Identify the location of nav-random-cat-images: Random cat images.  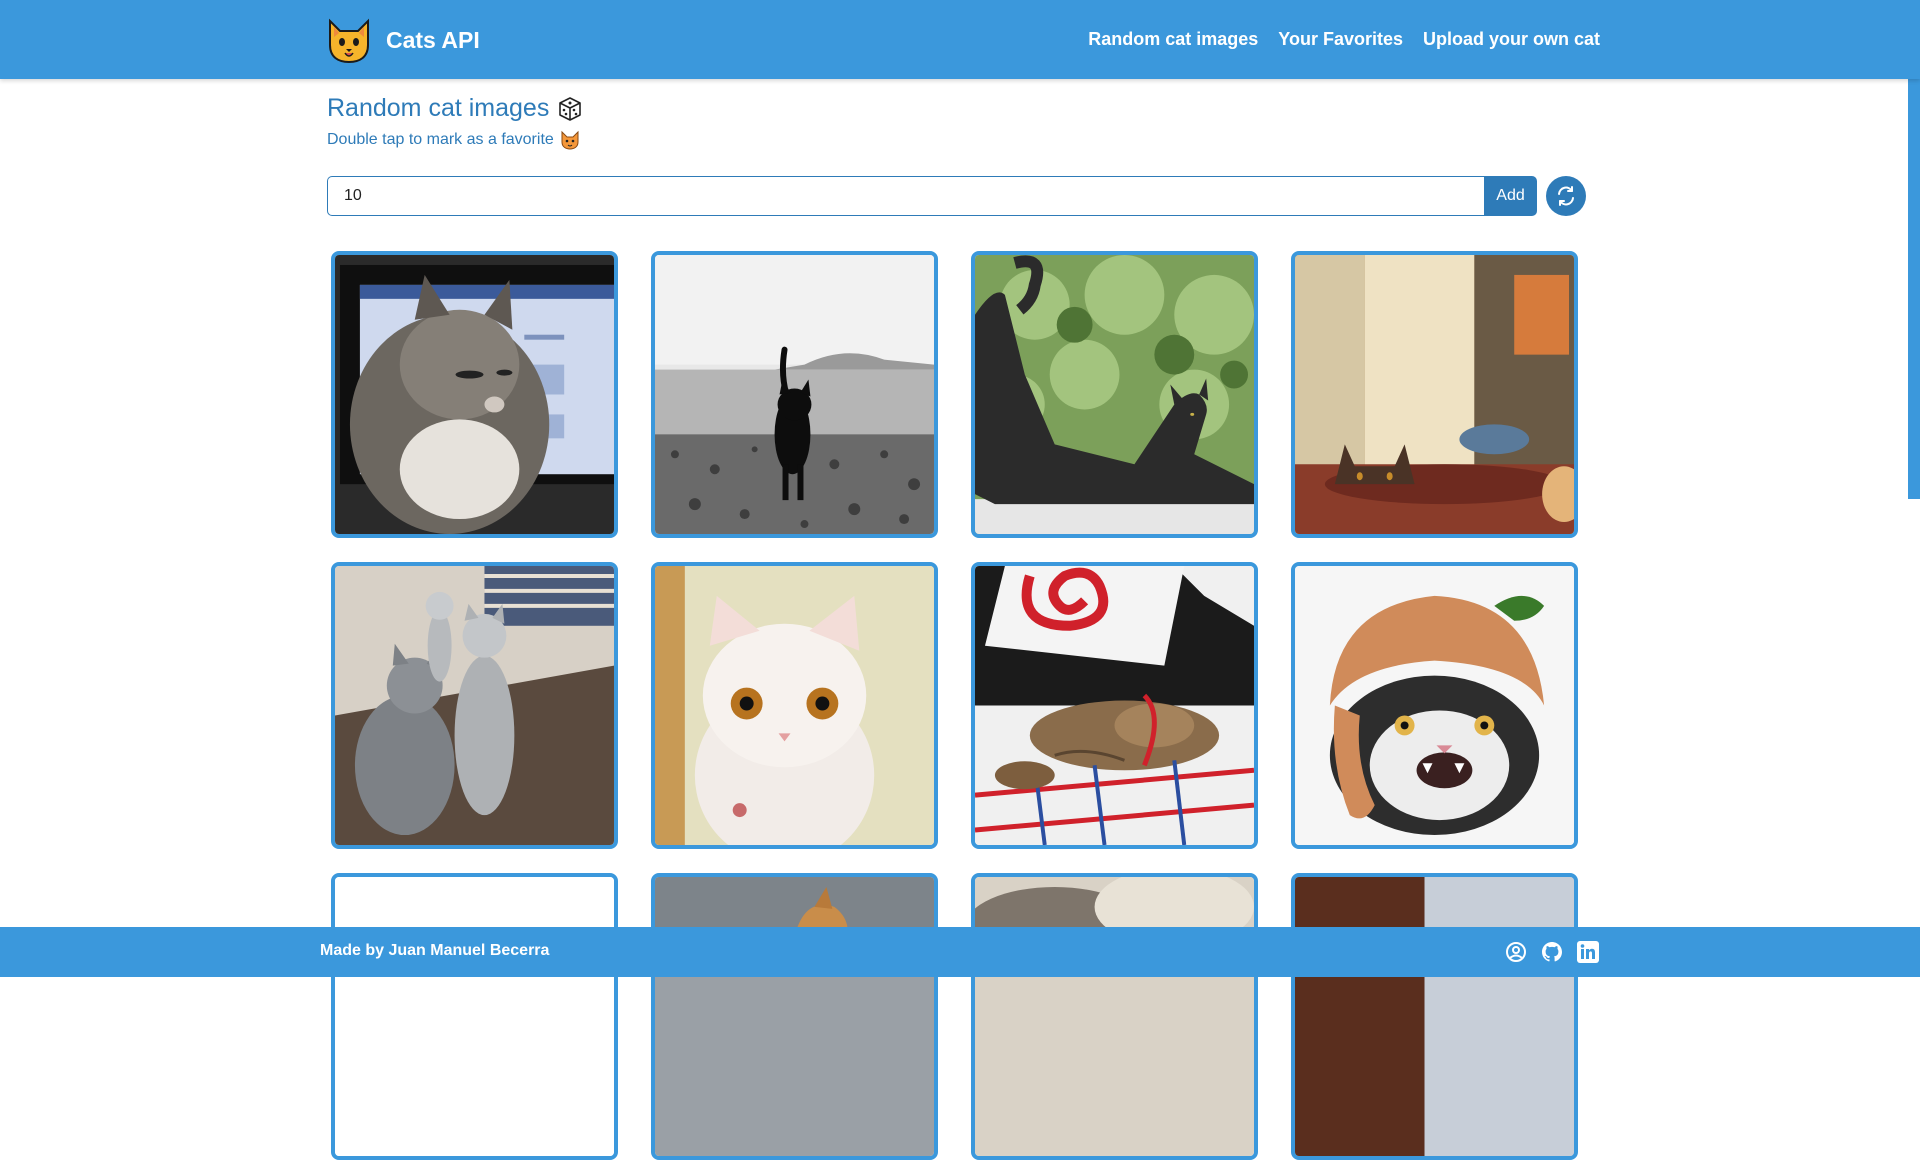
(1173, 39).